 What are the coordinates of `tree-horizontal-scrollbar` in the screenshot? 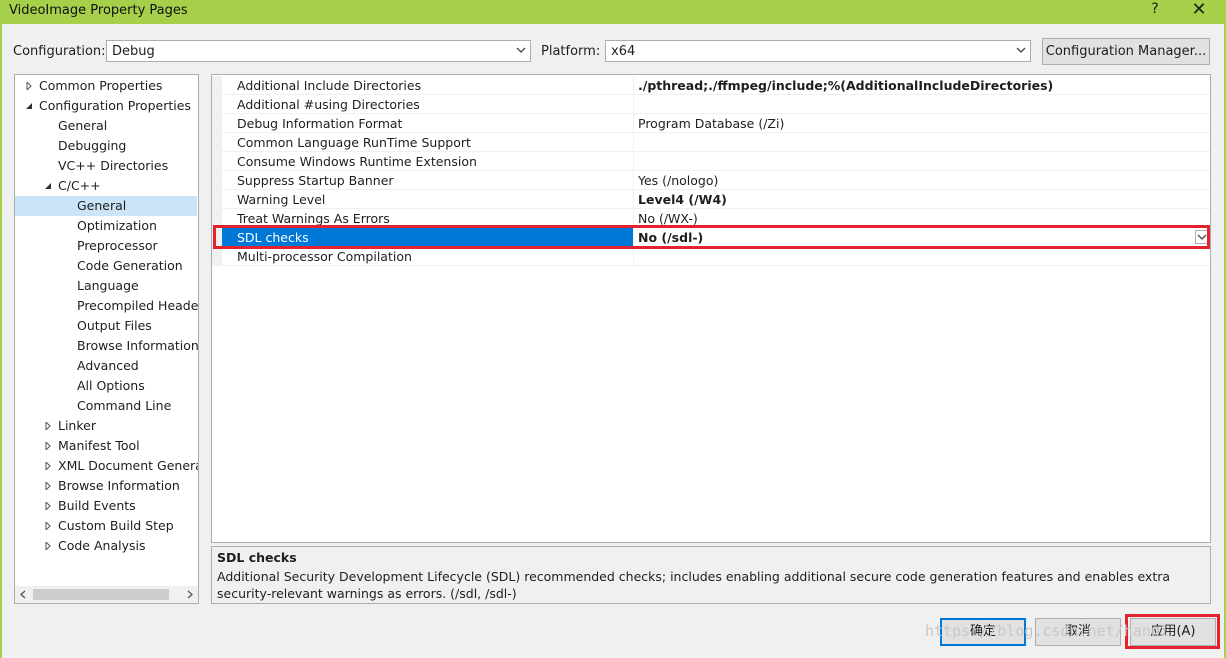 It's located at (106, 594).